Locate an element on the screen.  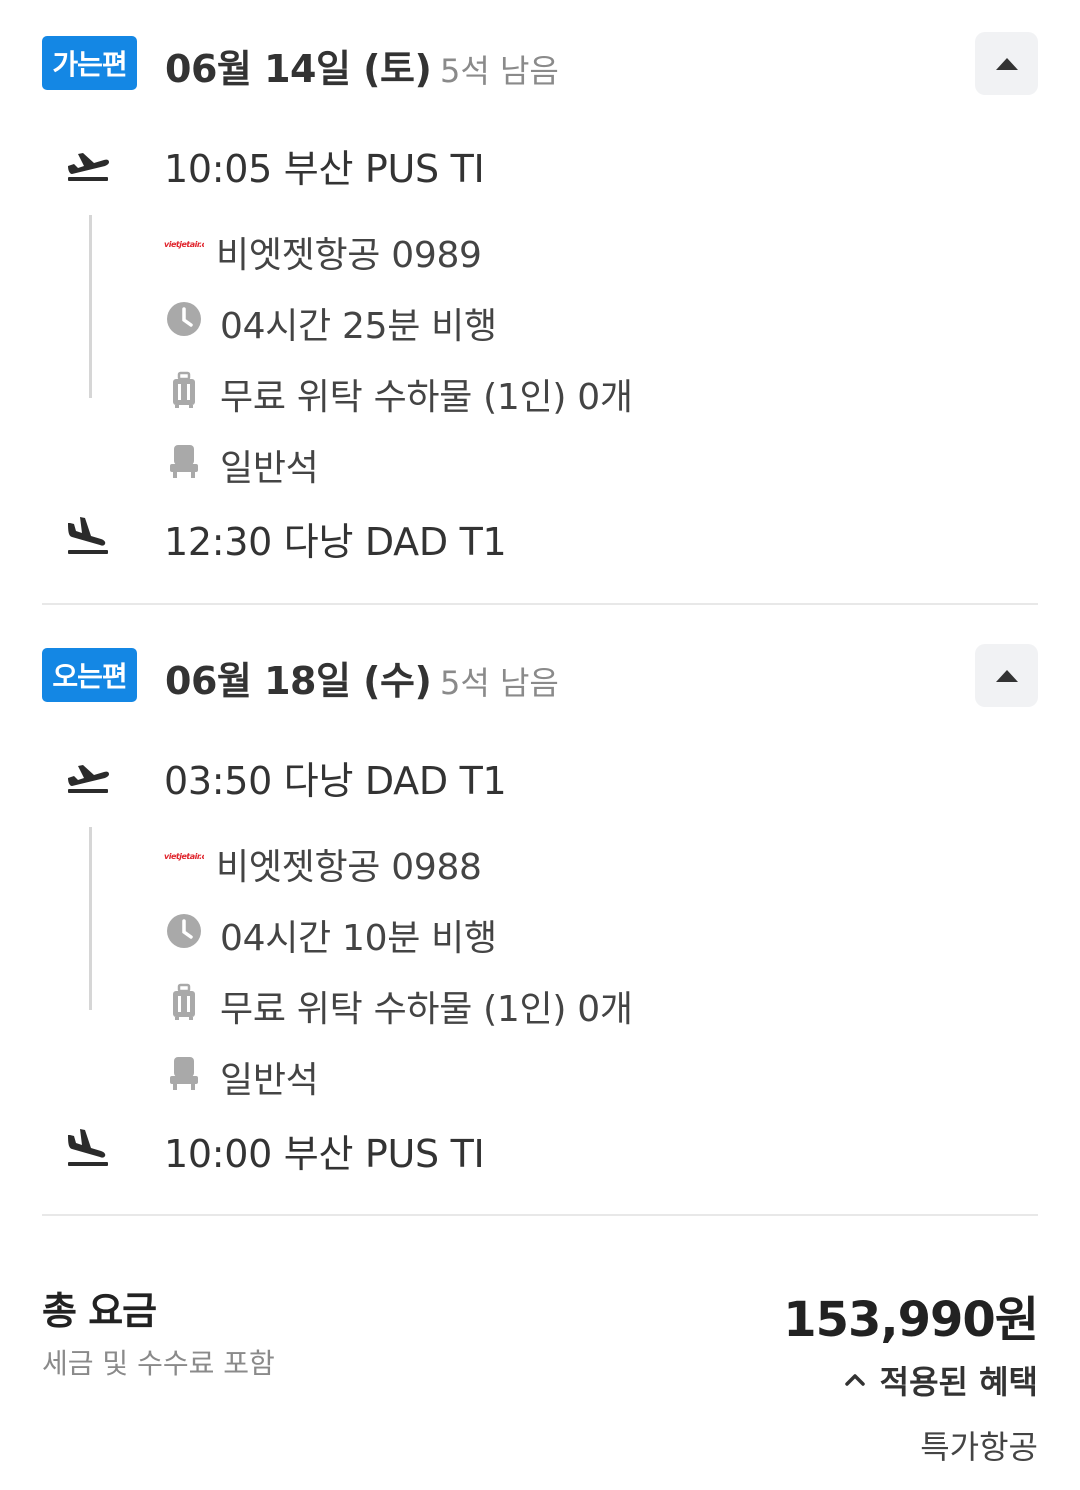
outbound-timeline is located at coordinates (90, 306).